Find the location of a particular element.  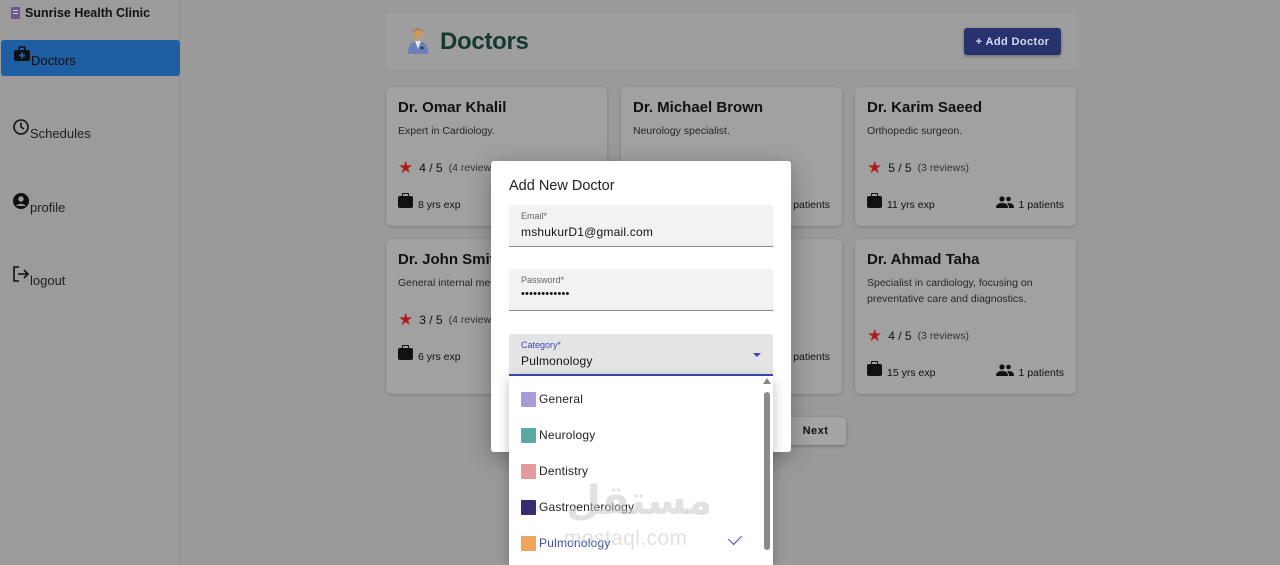

doctor-name: Dr. Omar Khalil is located at coordinates (452, 107).